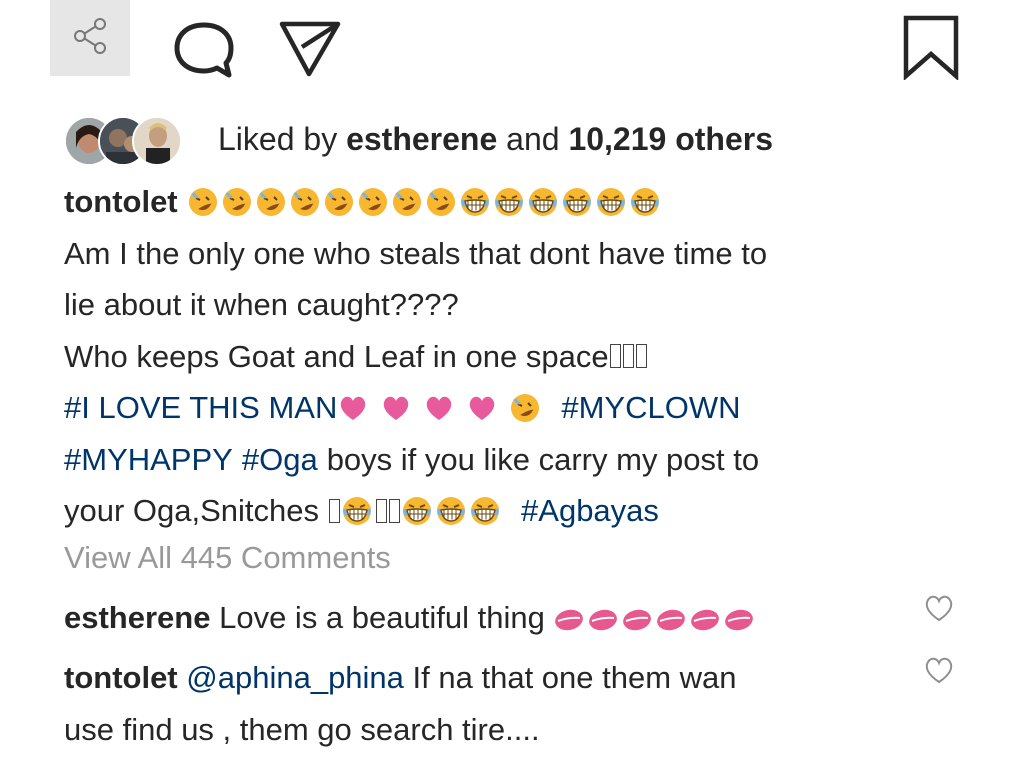 The image size is (1024, 765). I want to click on post-action-bar, so click(512, 50).